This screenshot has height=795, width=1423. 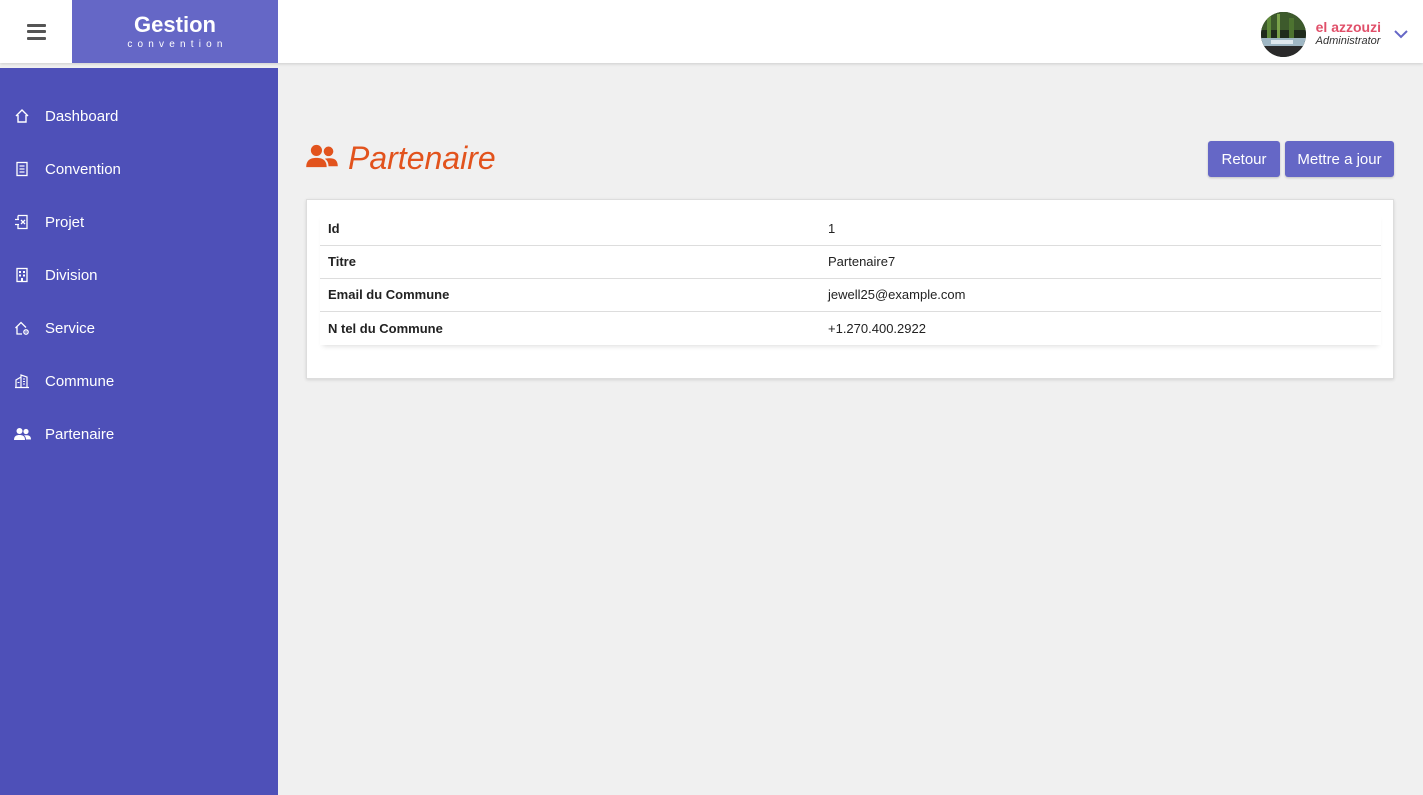 What do you see at coordinates (1348, 41) in the screenshot?
I see `user-role: Administrator` at bounding box center [1348, 41].